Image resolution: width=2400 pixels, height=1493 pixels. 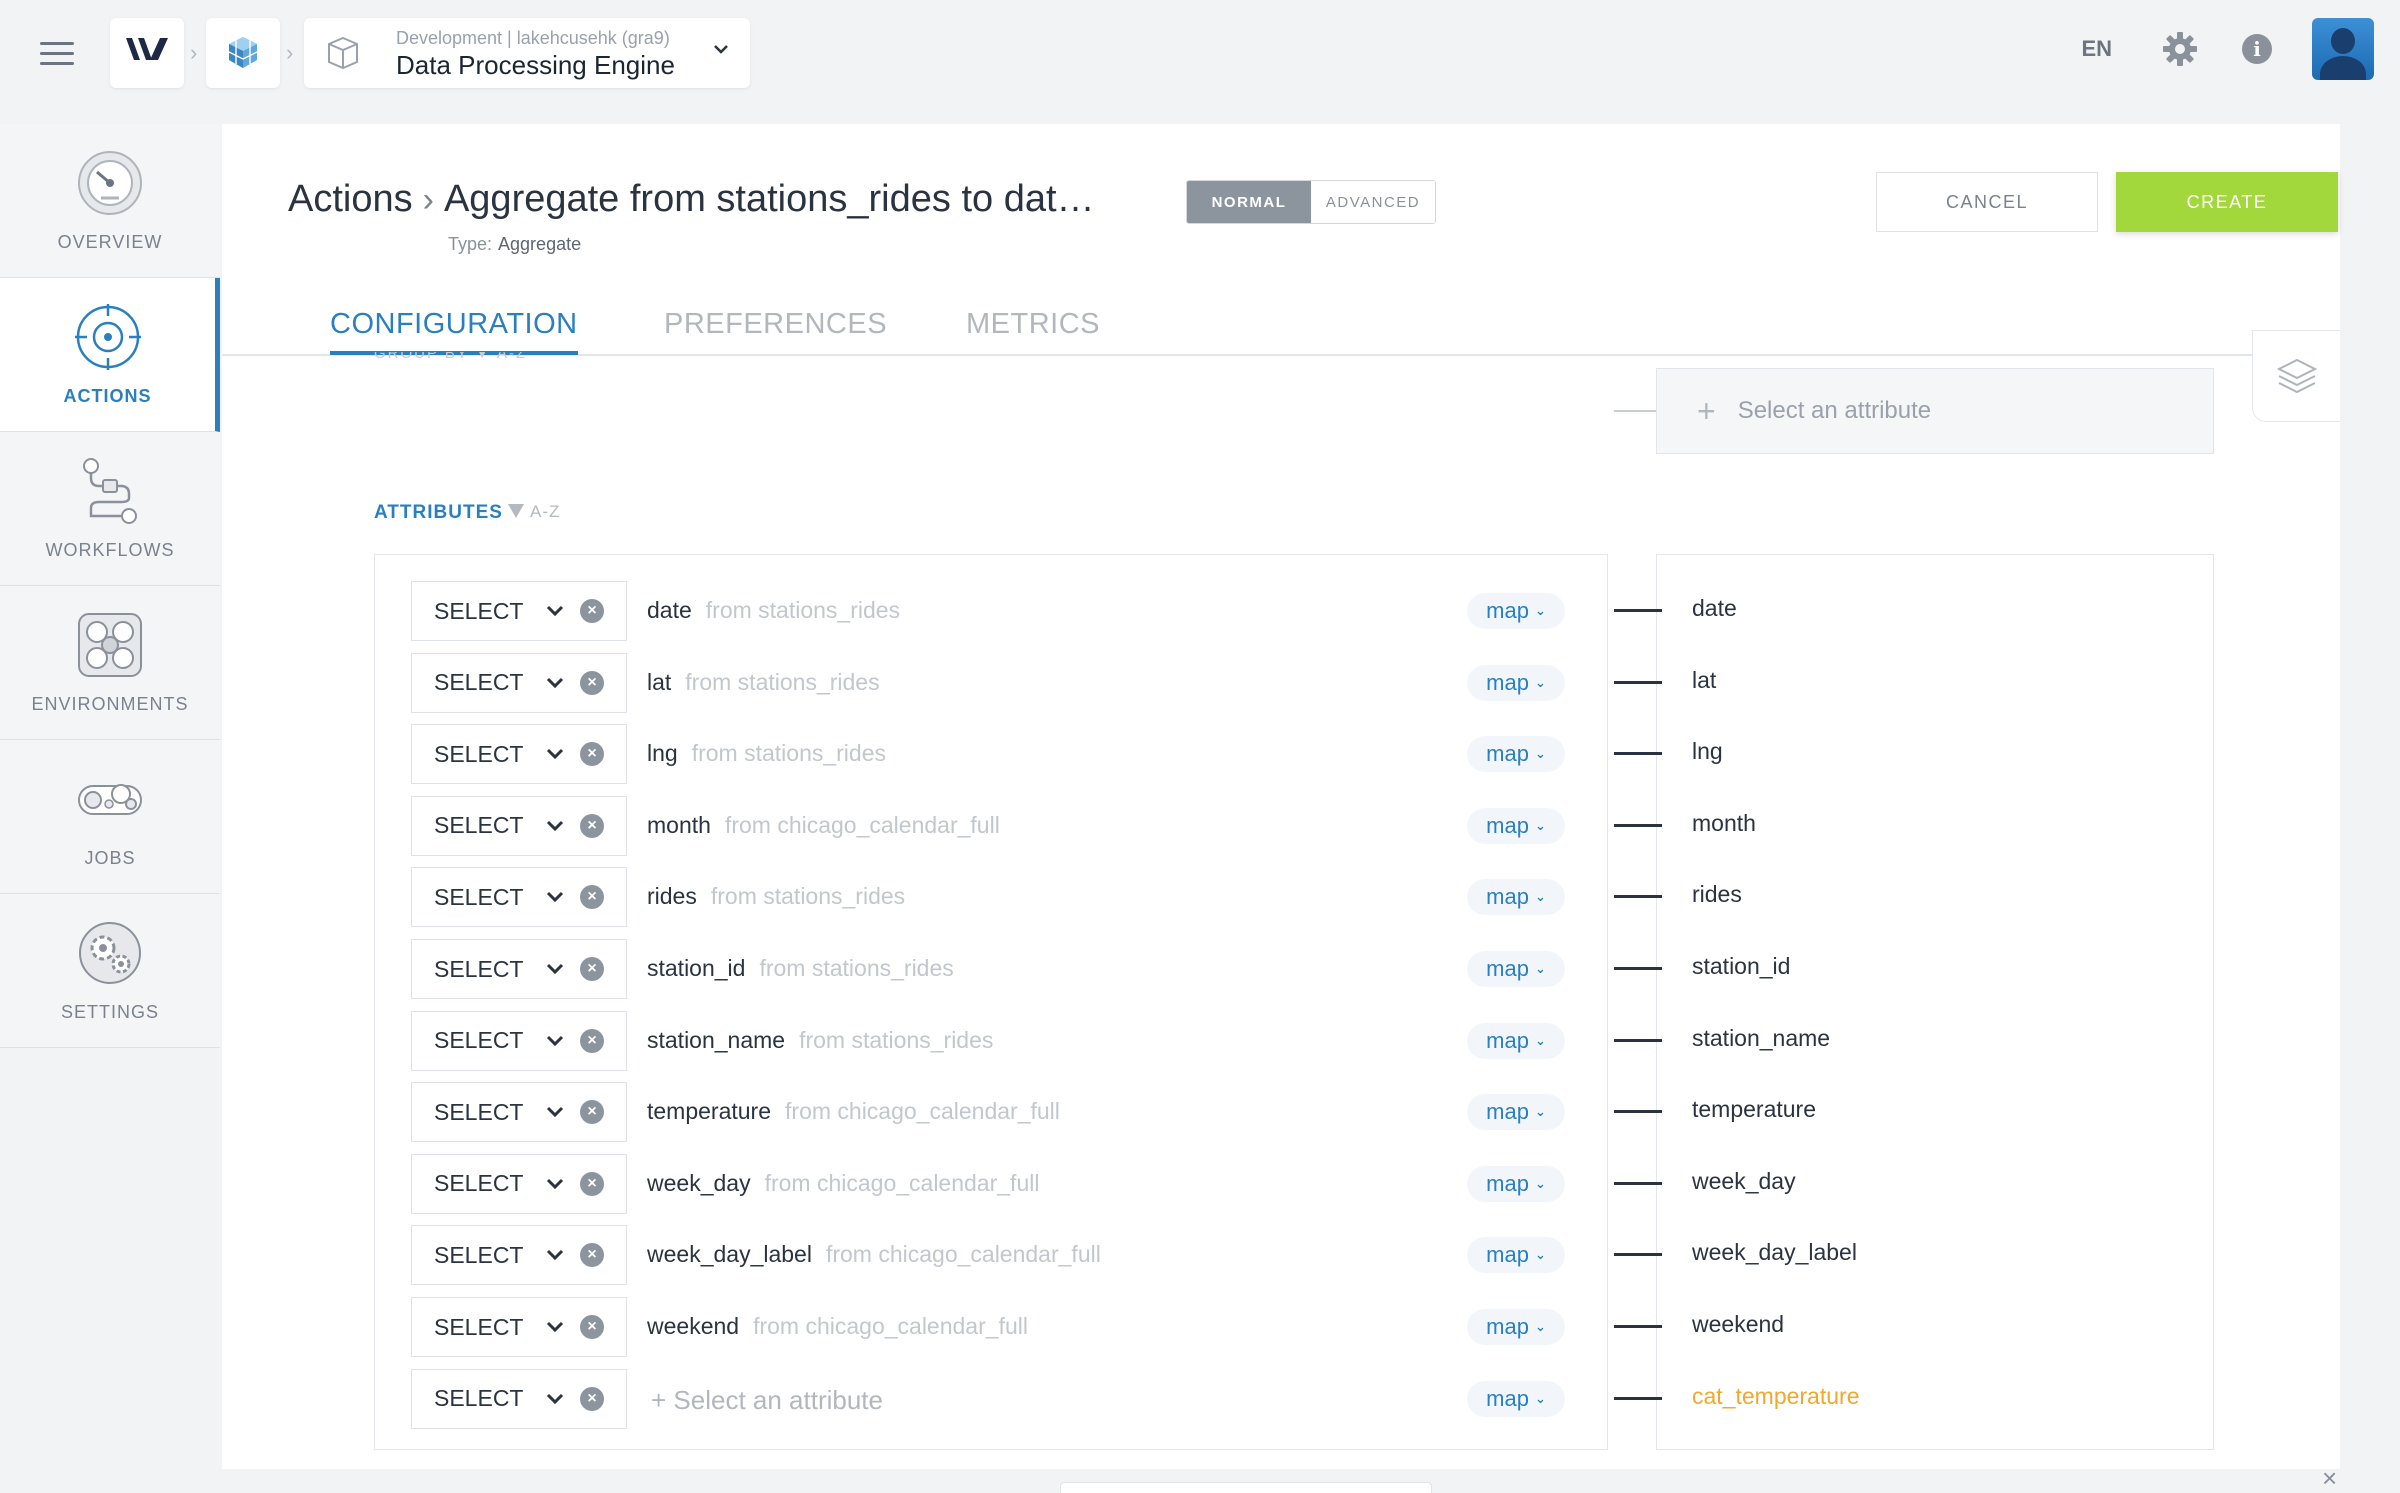 I want to click on sort-toggle: A-Z, so click(x=534, y=512).